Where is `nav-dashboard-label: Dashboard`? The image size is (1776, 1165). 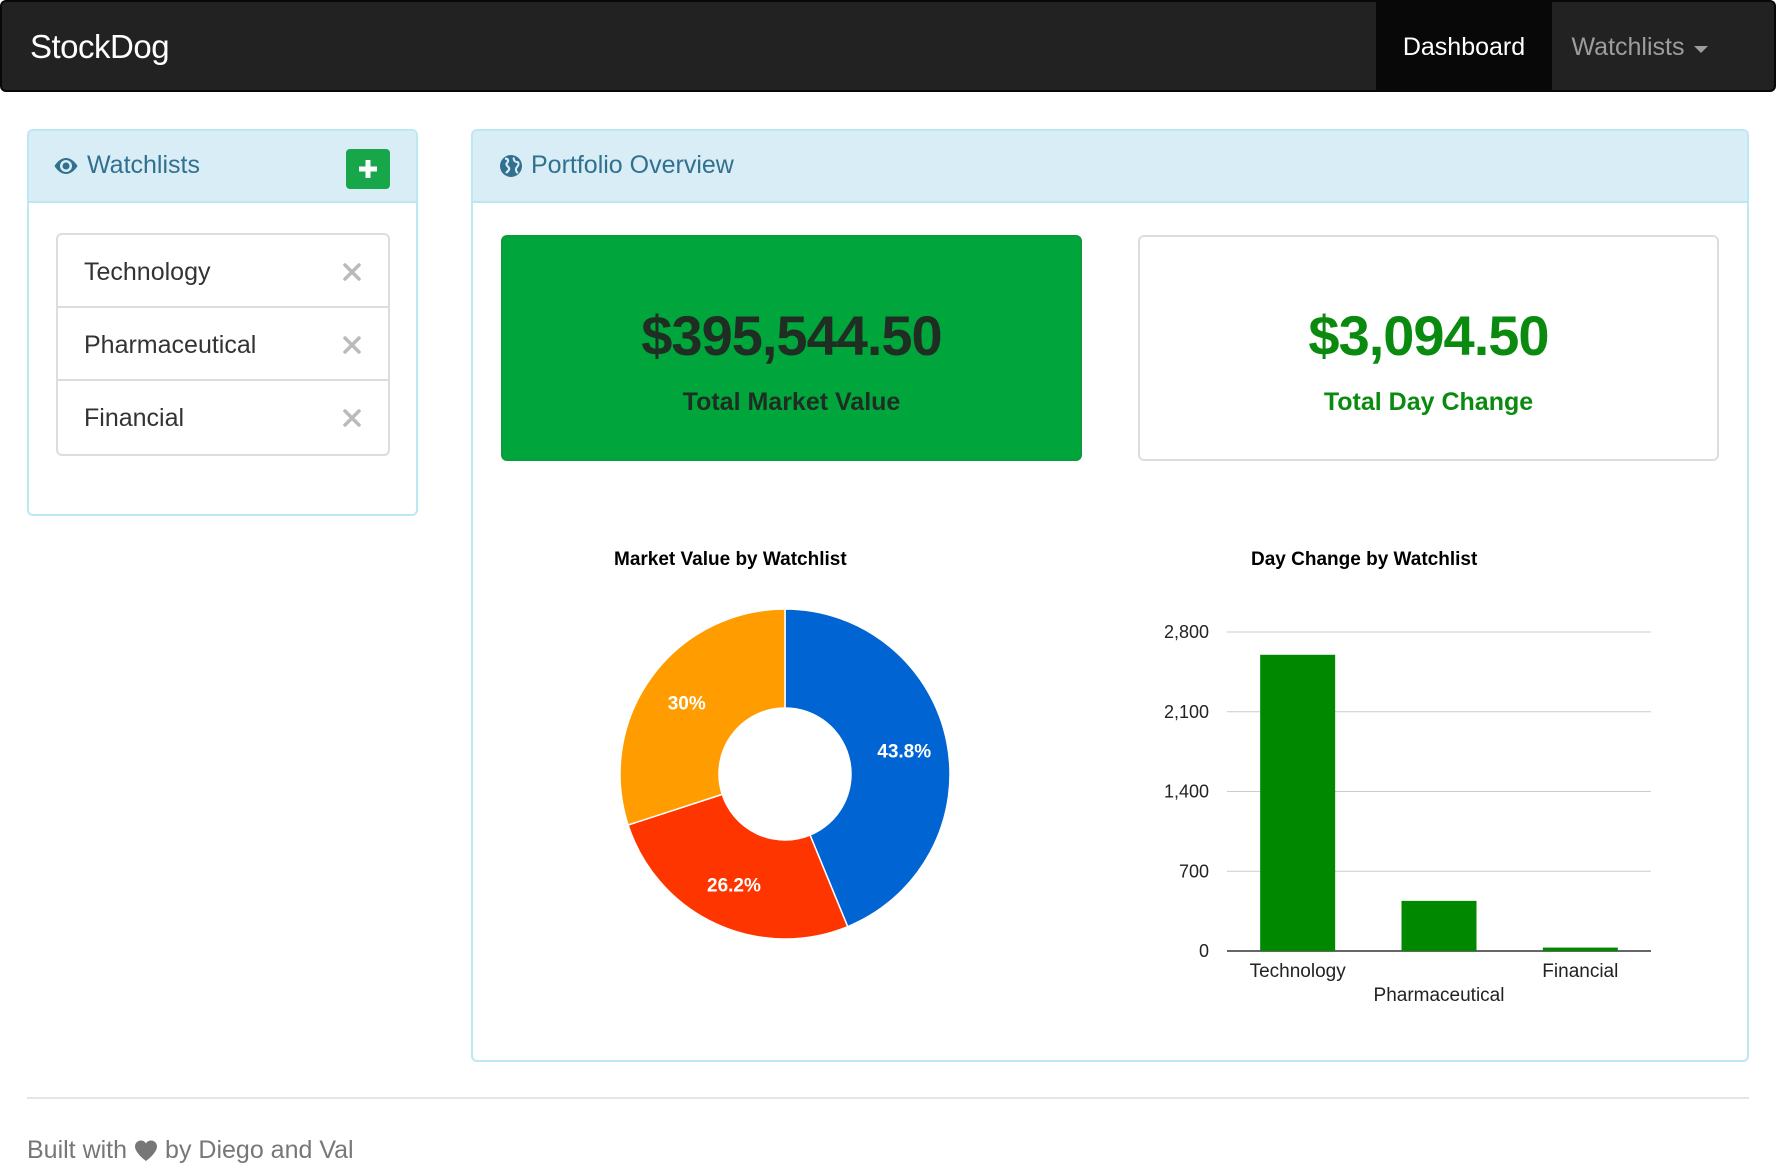
nav-dashboard-label: Dashboard is located at coordinates (1464, 46).